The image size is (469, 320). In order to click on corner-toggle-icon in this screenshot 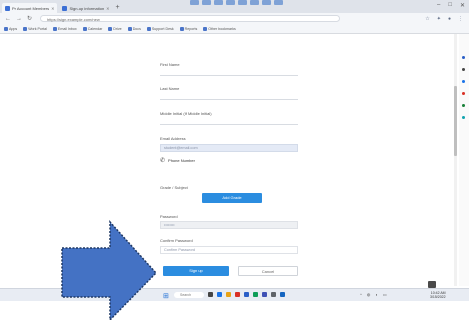, I will do `click(432, 284)`.